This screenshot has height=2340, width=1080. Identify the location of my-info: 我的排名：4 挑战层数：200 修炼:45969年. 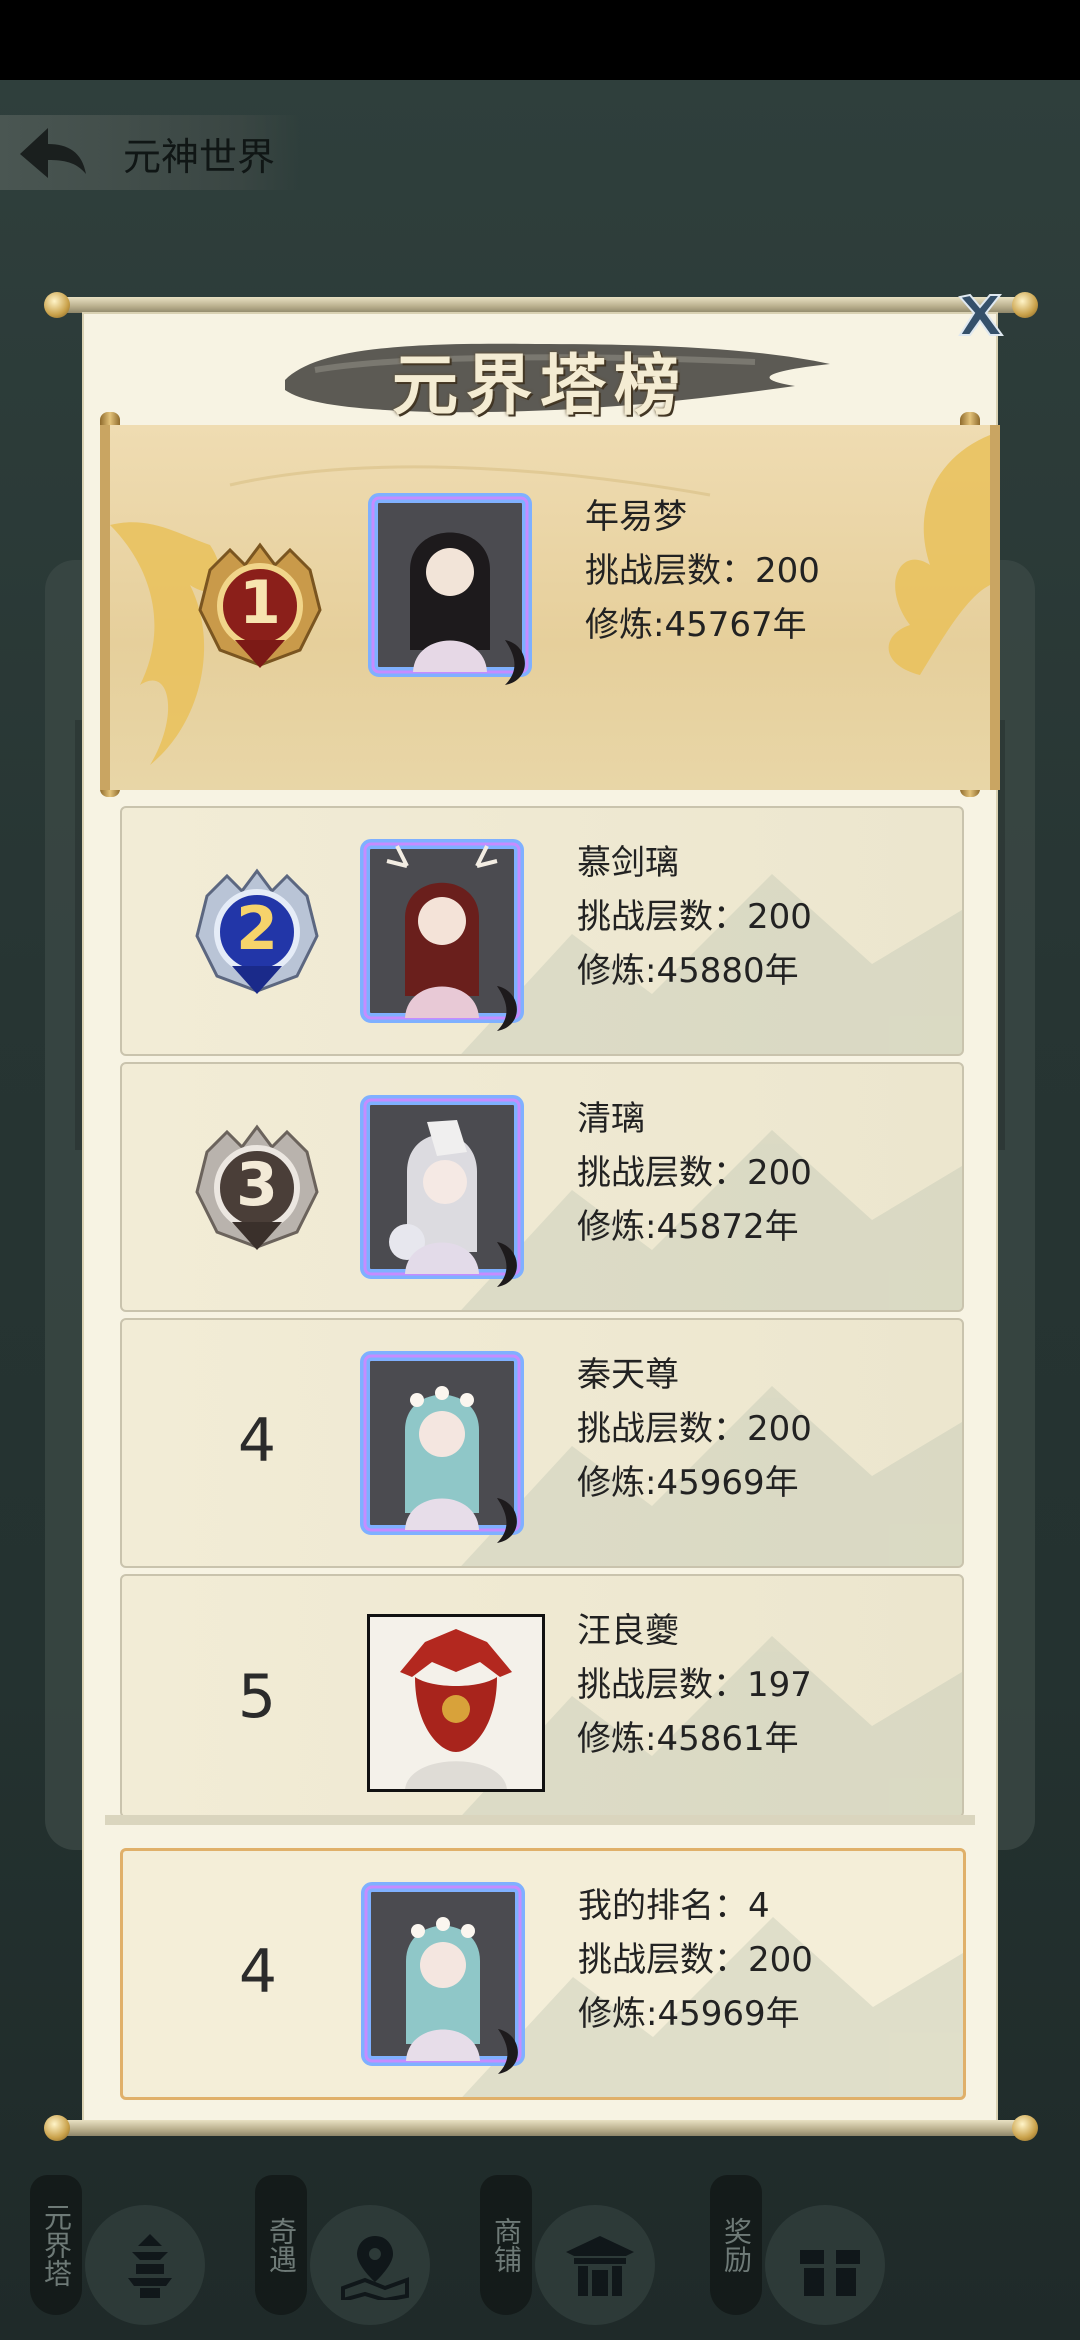
(695, 1960).